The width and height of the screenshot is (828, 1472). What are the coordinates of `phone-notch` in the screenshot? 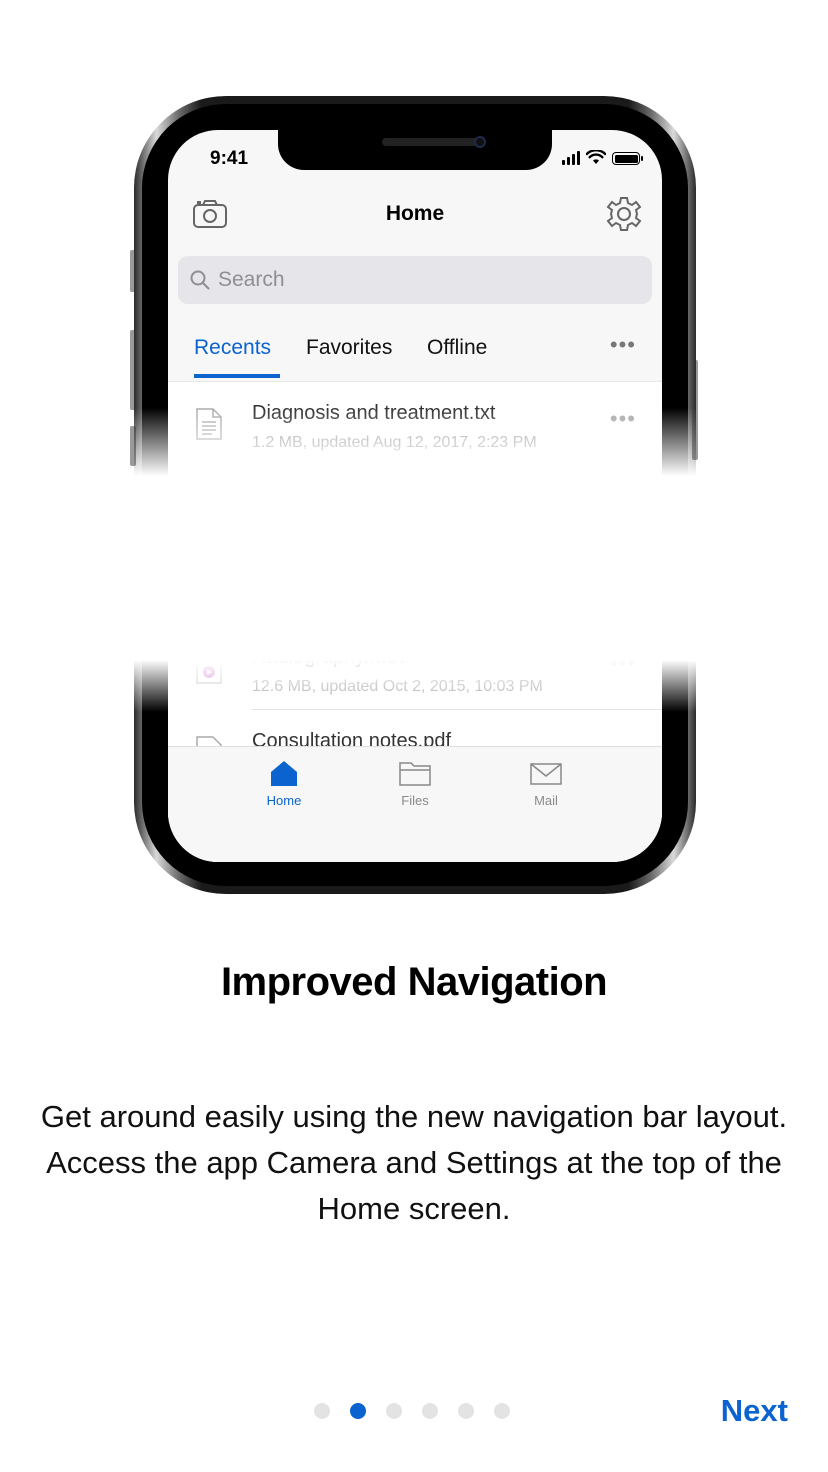 It's located at (415, 150).